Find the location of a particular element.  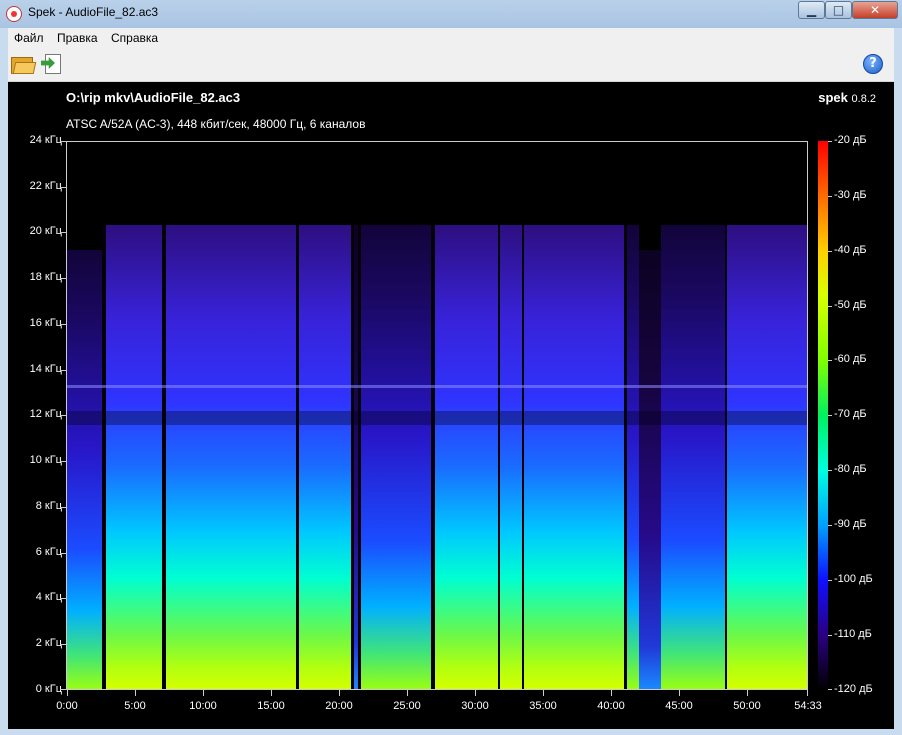

y-tick-label: 8 кГц is located at coordinates (48, 506).